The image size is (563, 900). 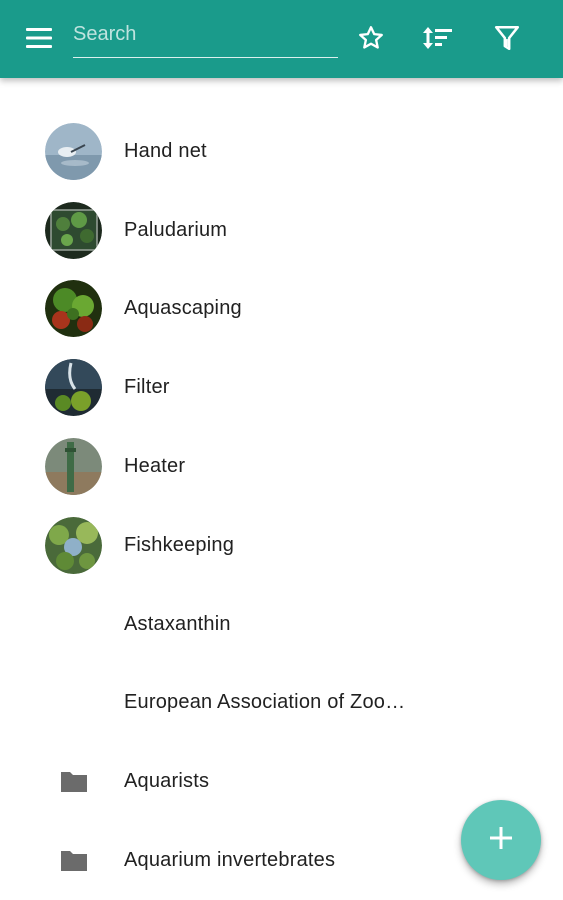 What do you see at coordinates (281, 545) in the screenshot?
I see `list-item-fishkeeping: Fishkeeping` at bounding box center [281, 545].